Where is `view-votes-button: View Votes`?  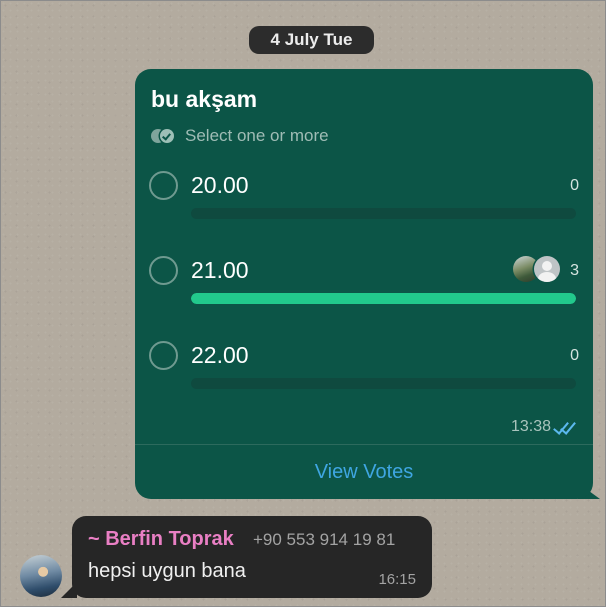
view-votes-button: View Votes is located at coordinates (364, 472).